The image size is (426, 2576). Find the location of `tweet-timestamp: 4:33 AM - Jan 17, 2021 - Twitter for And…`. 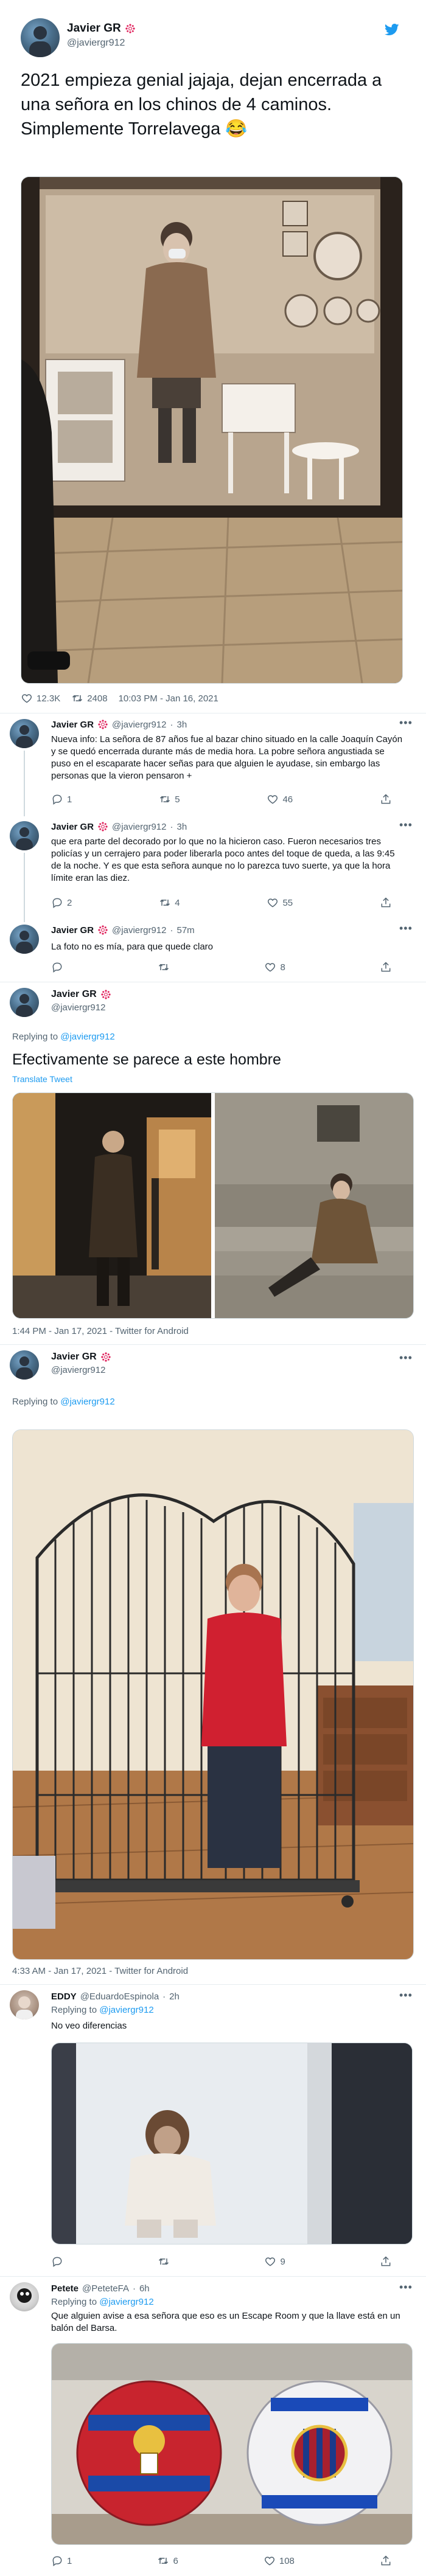

tweet-timestamp: 4:33 AM - Jan 17, 2021 - Twitter for And… is located at coordinates (100, 1971).